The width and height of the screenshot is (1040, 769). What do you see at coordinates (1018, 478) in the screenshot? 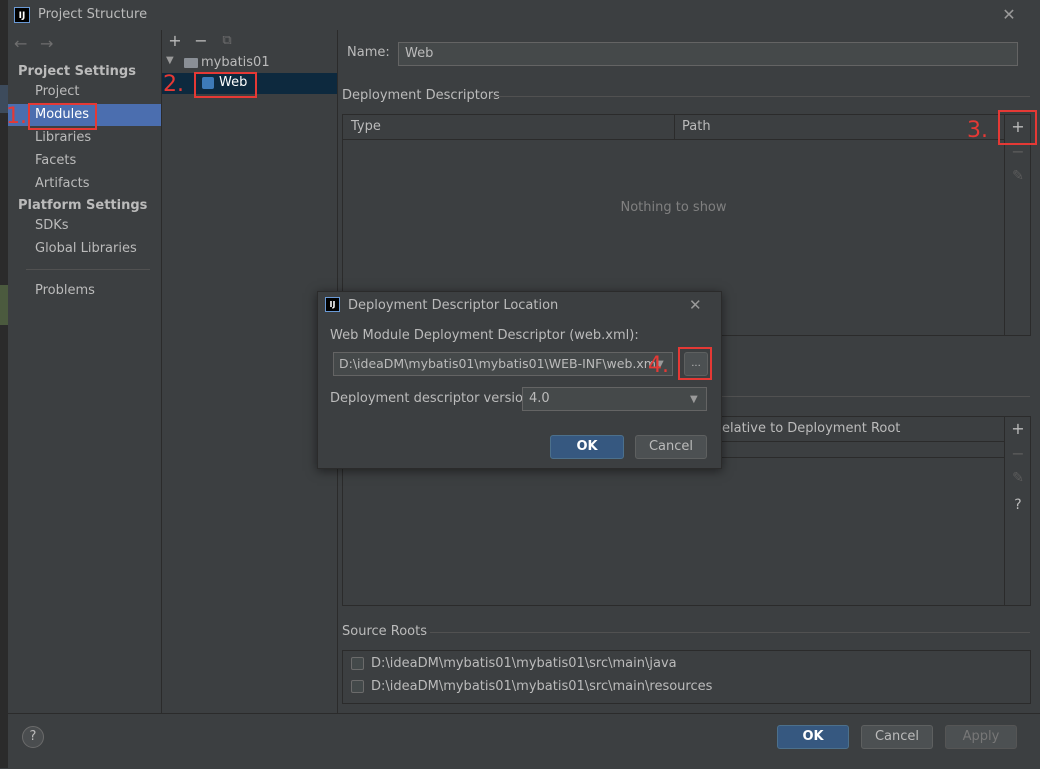
I see `edit-web-resource-icon: ✎` at bounding box center [1018, 478].